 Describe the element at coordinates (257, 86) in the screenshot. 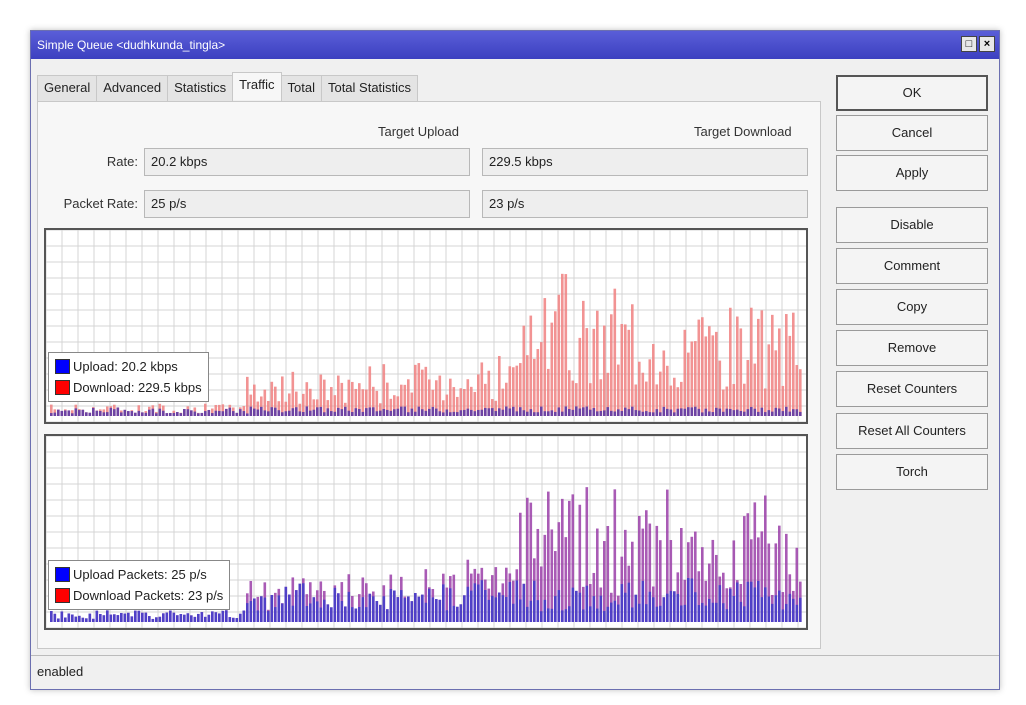

I see `tab-traffic: Traffic` at that location.